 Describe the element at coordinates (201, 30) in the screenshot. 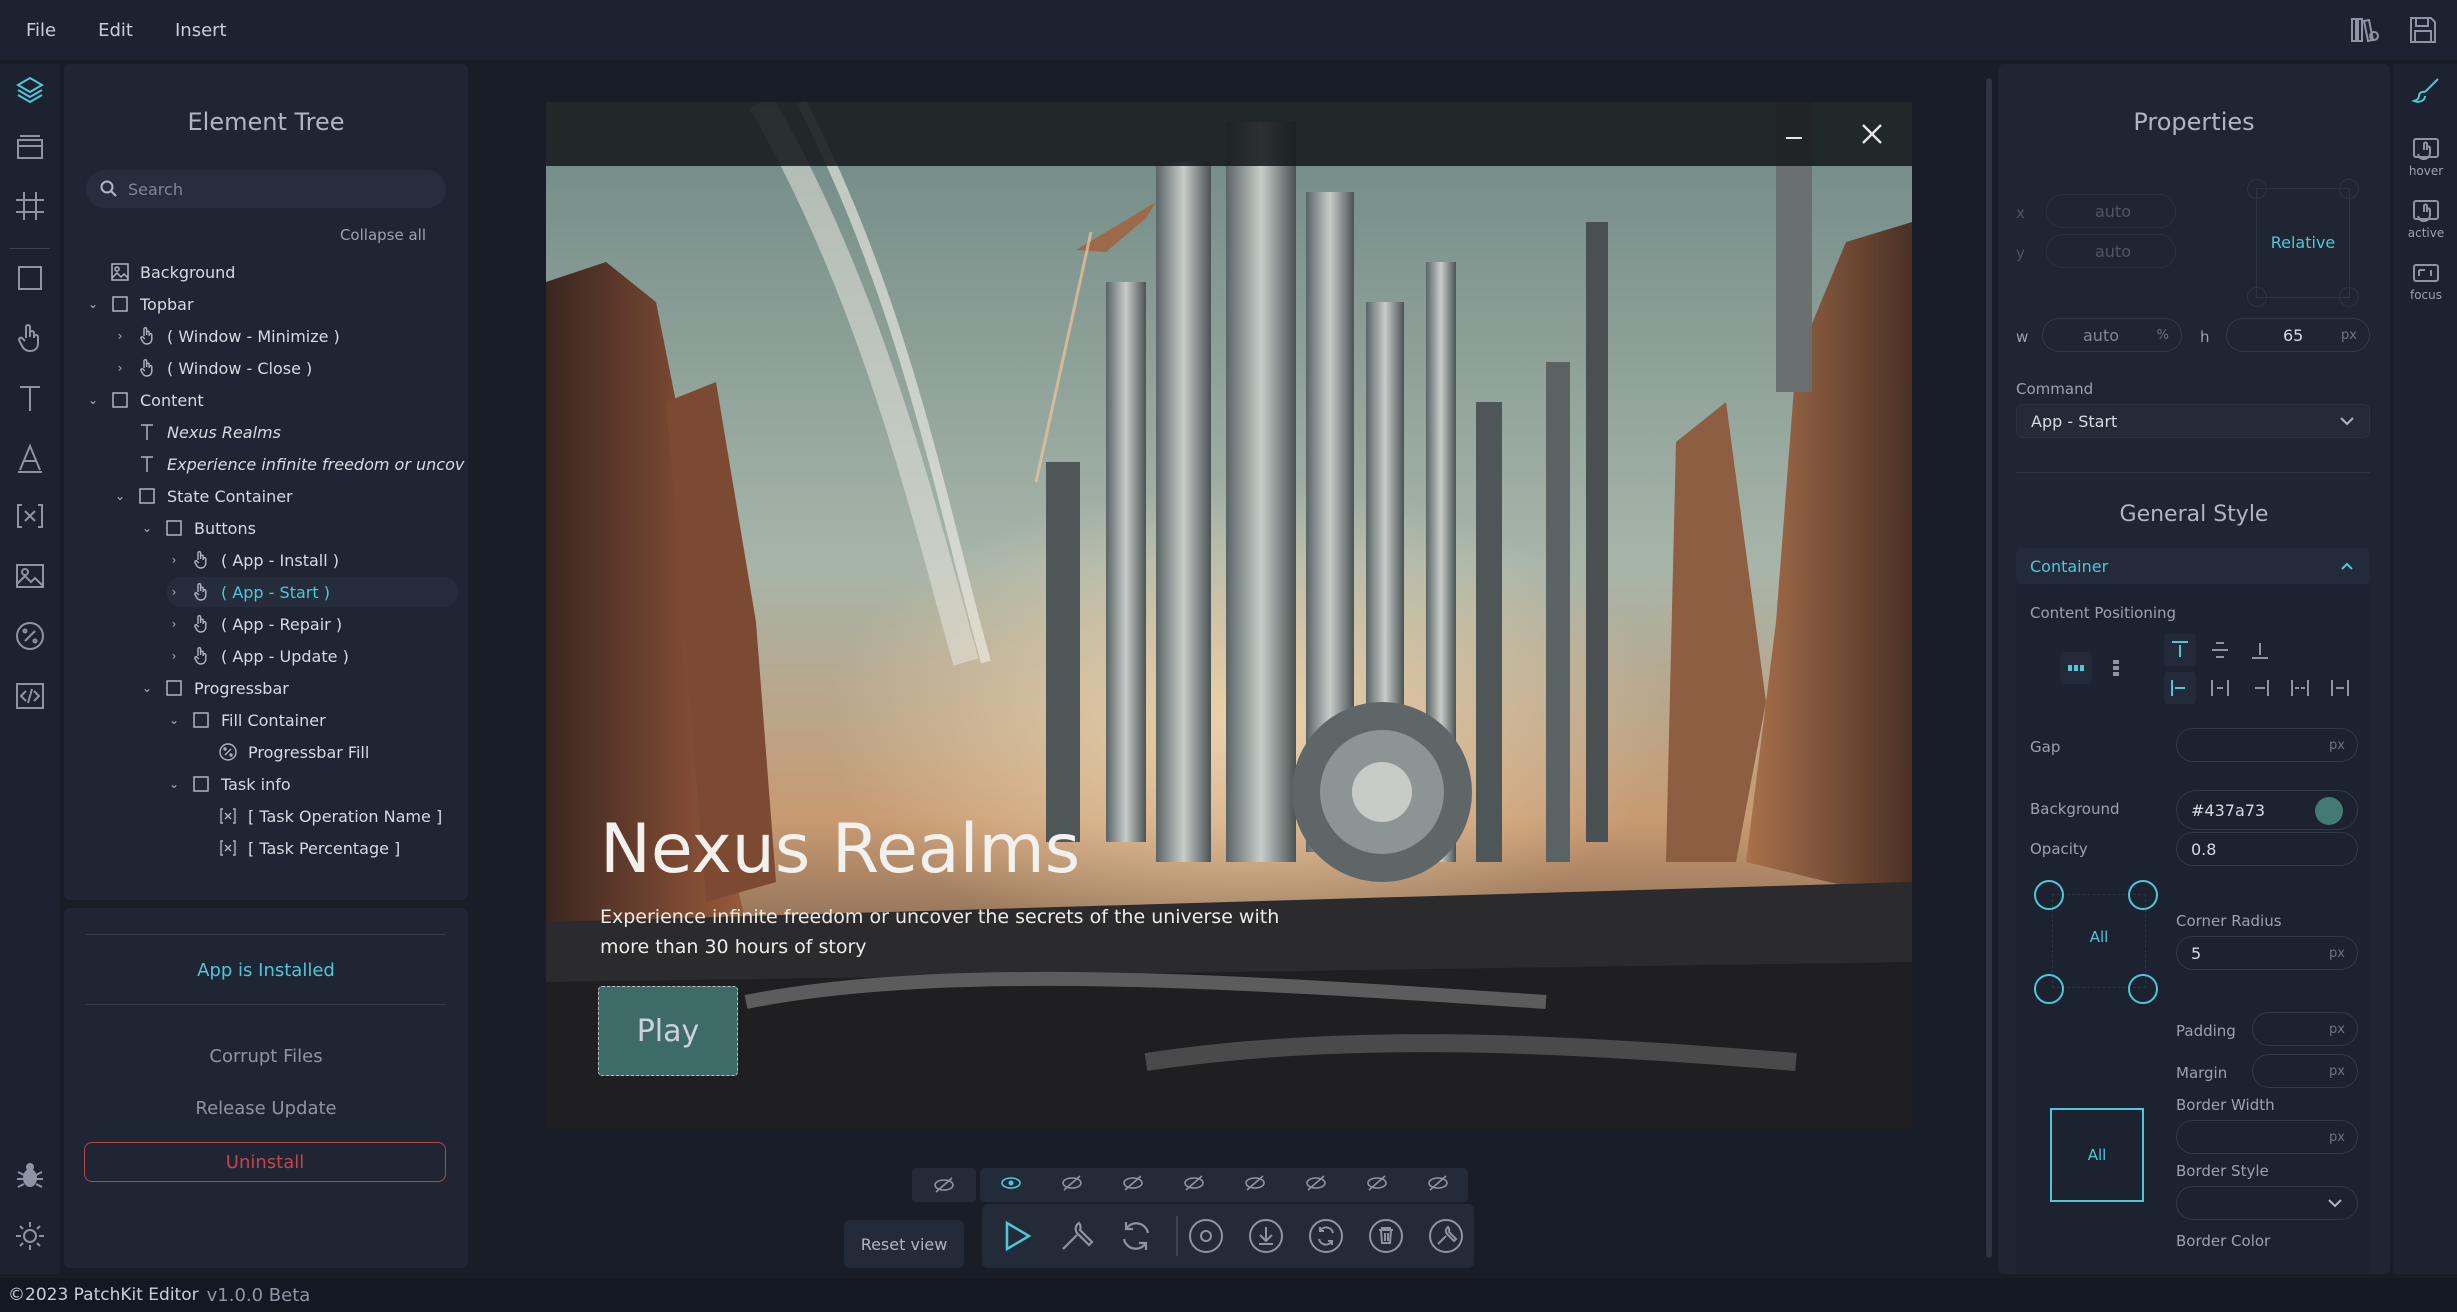

I see `menu-insert: Insert` at that location.